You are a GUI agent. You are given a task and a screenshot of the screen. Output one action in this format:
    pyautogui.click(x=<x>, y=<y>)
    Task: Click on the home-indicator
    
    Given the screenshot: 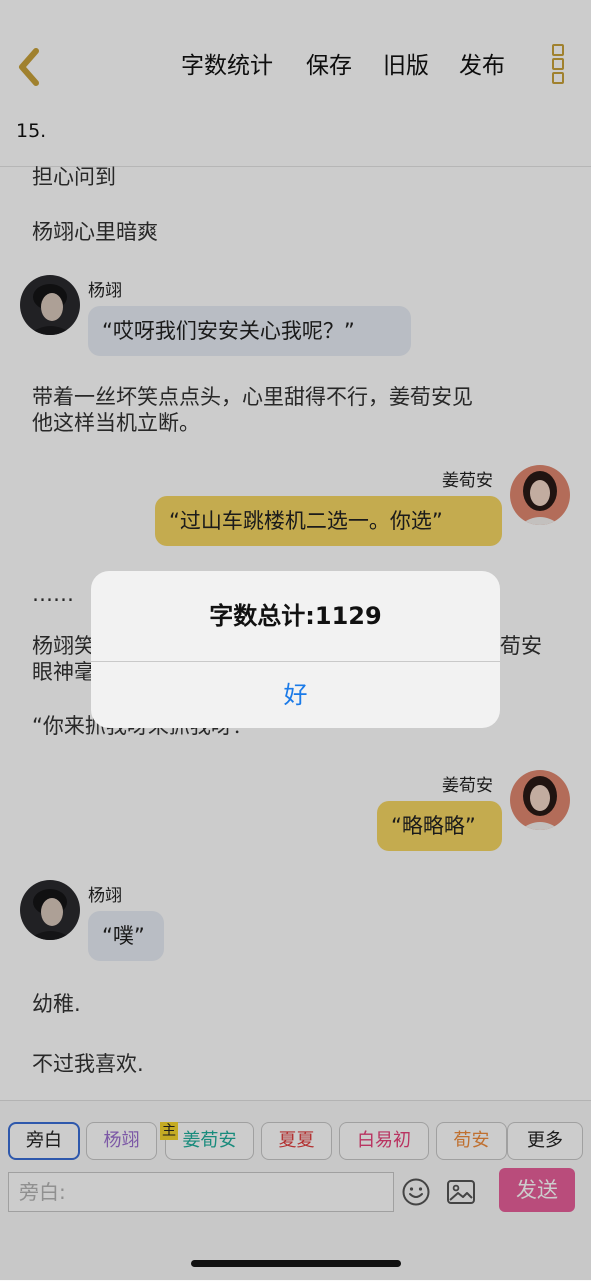 What is the action you would take?
    pyautogui.click(x=296, y=1263)
    